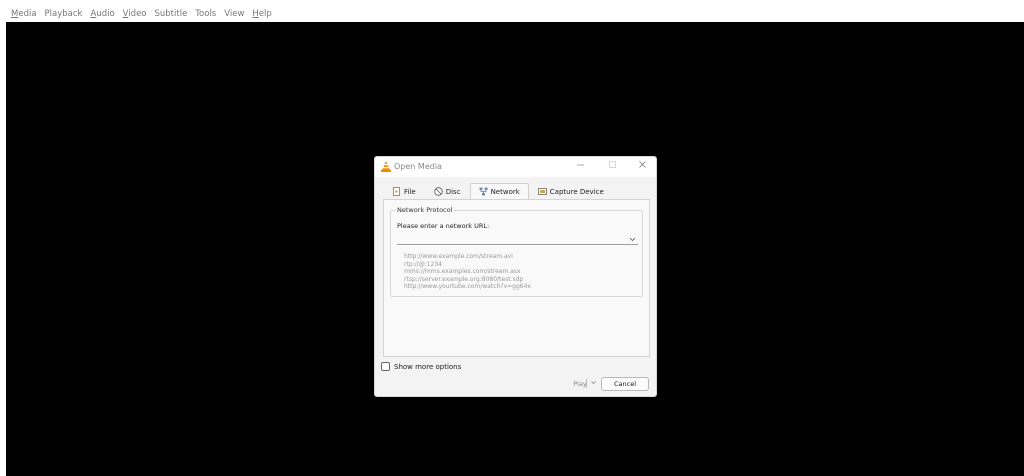  What do you see at coordinates (135, 14) in the screenshot?
I see `menu-video: Video` at bounding box center [135, 14].